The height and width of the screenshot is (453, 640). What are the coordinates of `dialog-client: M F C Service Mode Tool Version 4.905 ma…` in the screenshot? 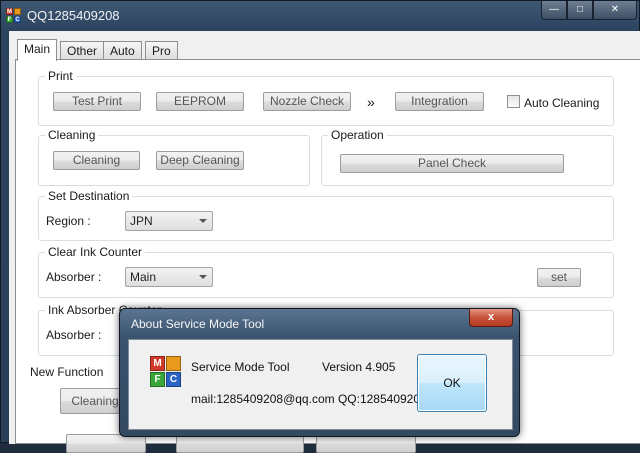 It's located at (320, 384).